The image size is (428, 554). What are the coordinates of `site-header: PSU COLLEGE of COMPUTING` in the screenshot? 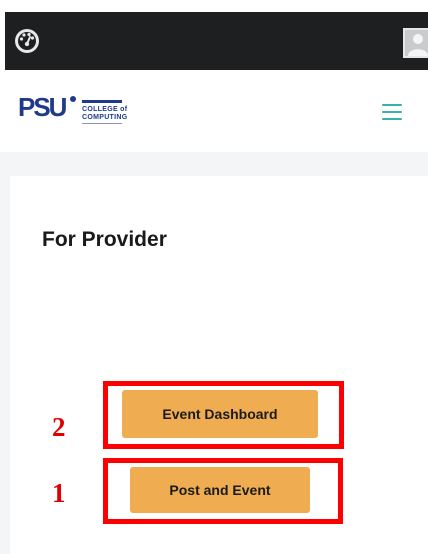 It's located at (214, 111).